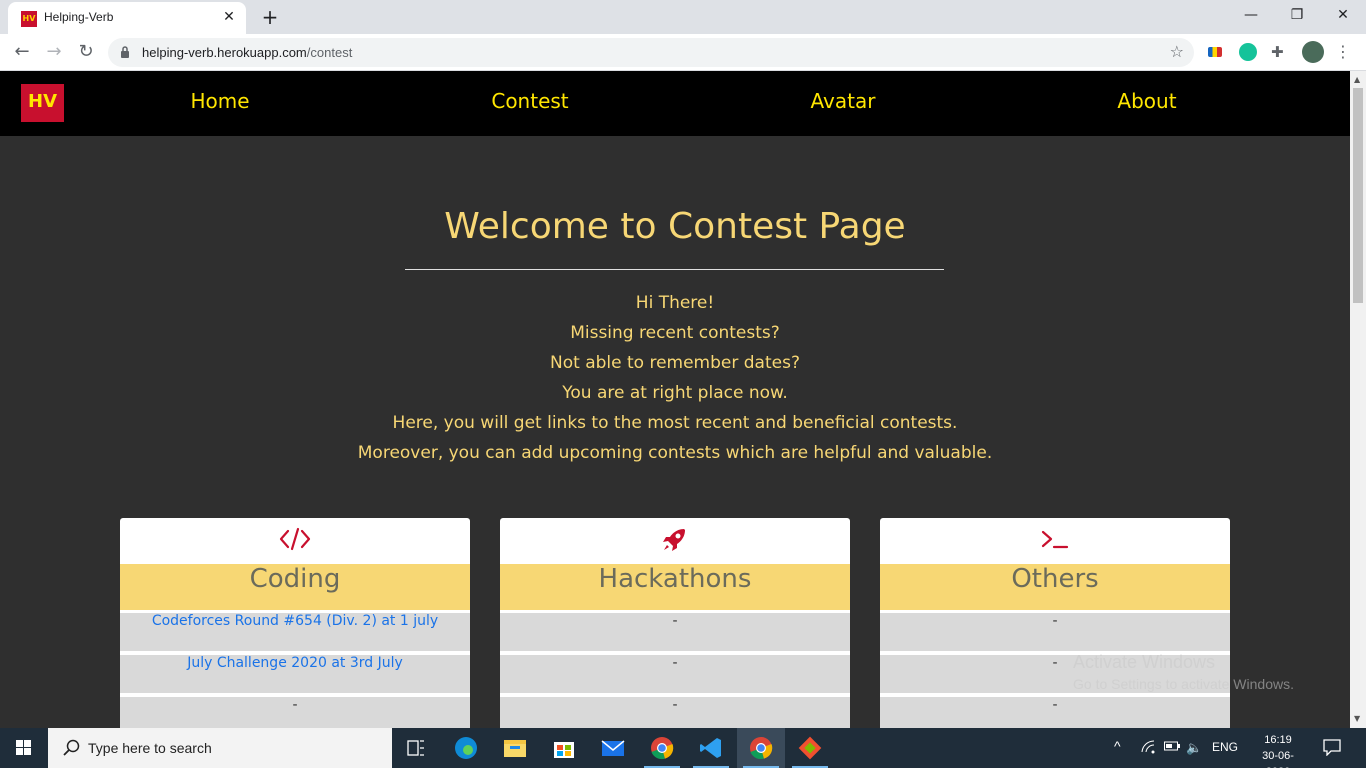 Image resolution: width=1366 pixels, height=768 pixels. I want to click on search-icon, so click(71, 747).